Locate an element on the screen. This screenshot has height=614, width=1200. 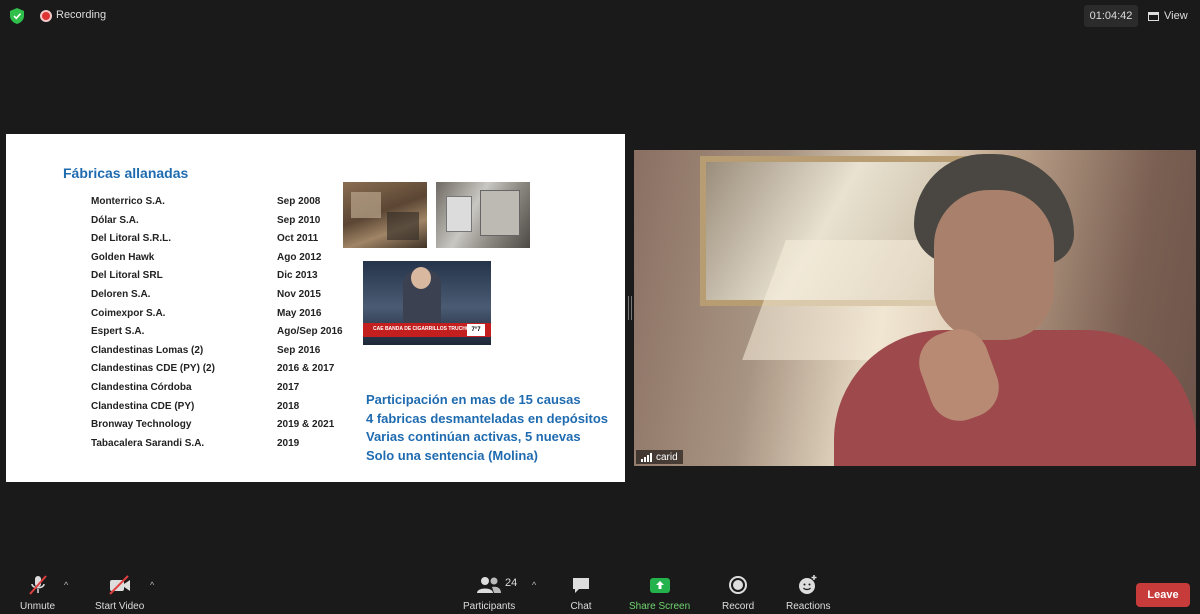
factory-date: 2018 is located at coordinates (288, 406).